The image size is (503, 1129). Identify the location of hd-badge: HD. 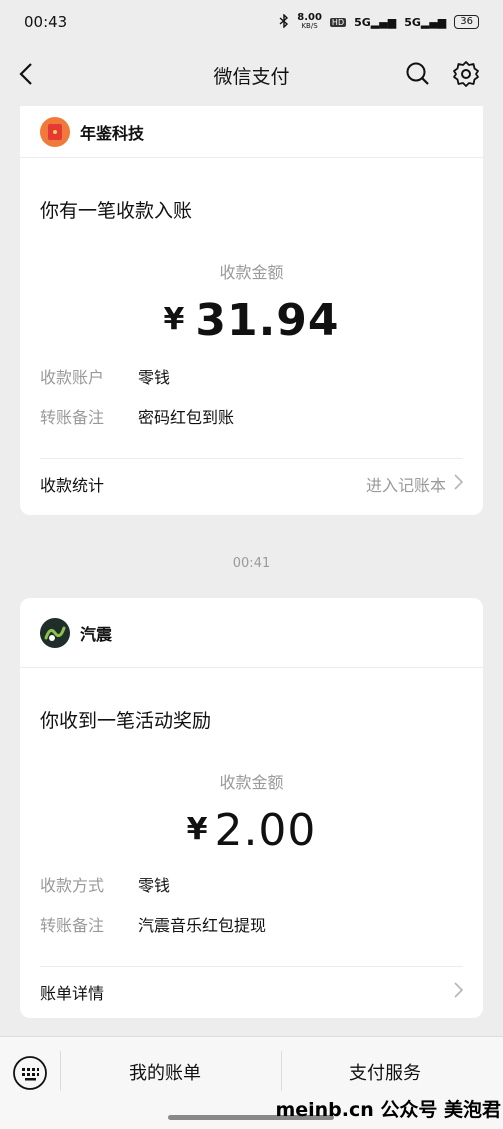
(338, 22).